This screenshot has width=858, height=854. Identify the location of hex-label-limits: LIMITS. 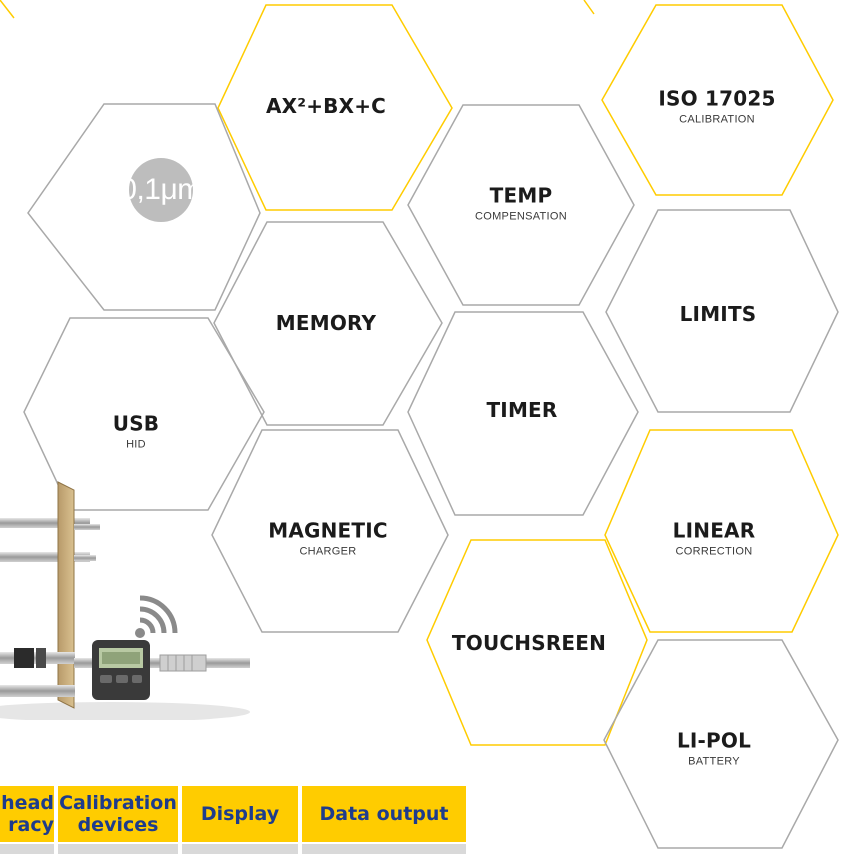
(718, 314).